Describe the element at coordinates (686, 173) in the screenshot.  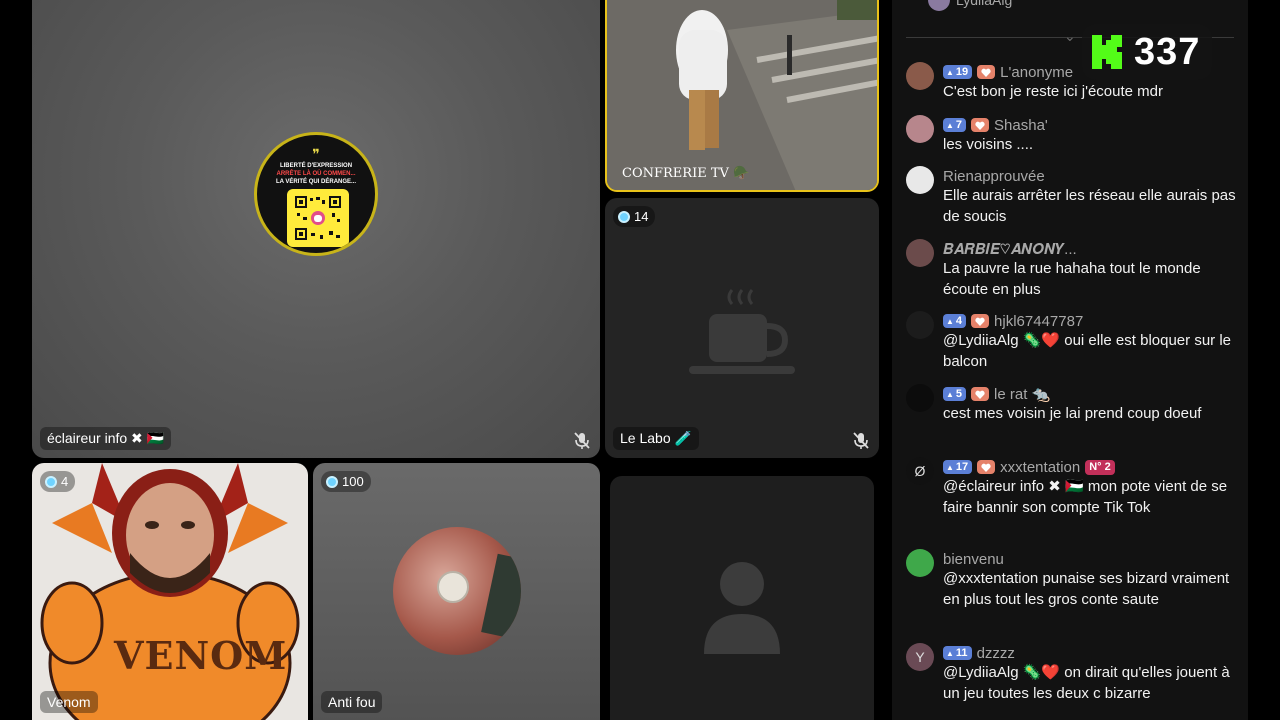
I see `tile-label-confrerie-tv: CONFRERIE TV 🪖` at that location.